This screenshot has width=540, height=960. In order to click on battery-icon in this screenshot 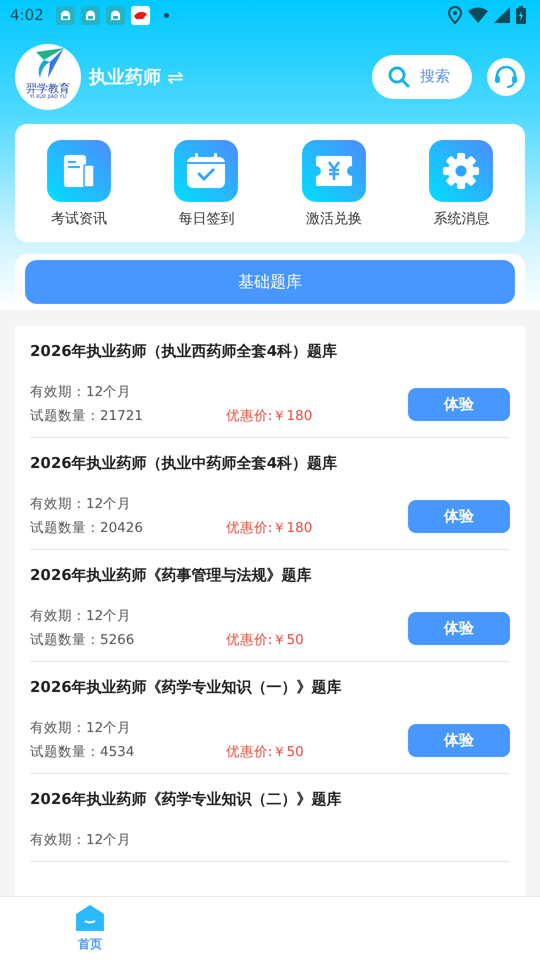, I will do `click(521, 15)`.